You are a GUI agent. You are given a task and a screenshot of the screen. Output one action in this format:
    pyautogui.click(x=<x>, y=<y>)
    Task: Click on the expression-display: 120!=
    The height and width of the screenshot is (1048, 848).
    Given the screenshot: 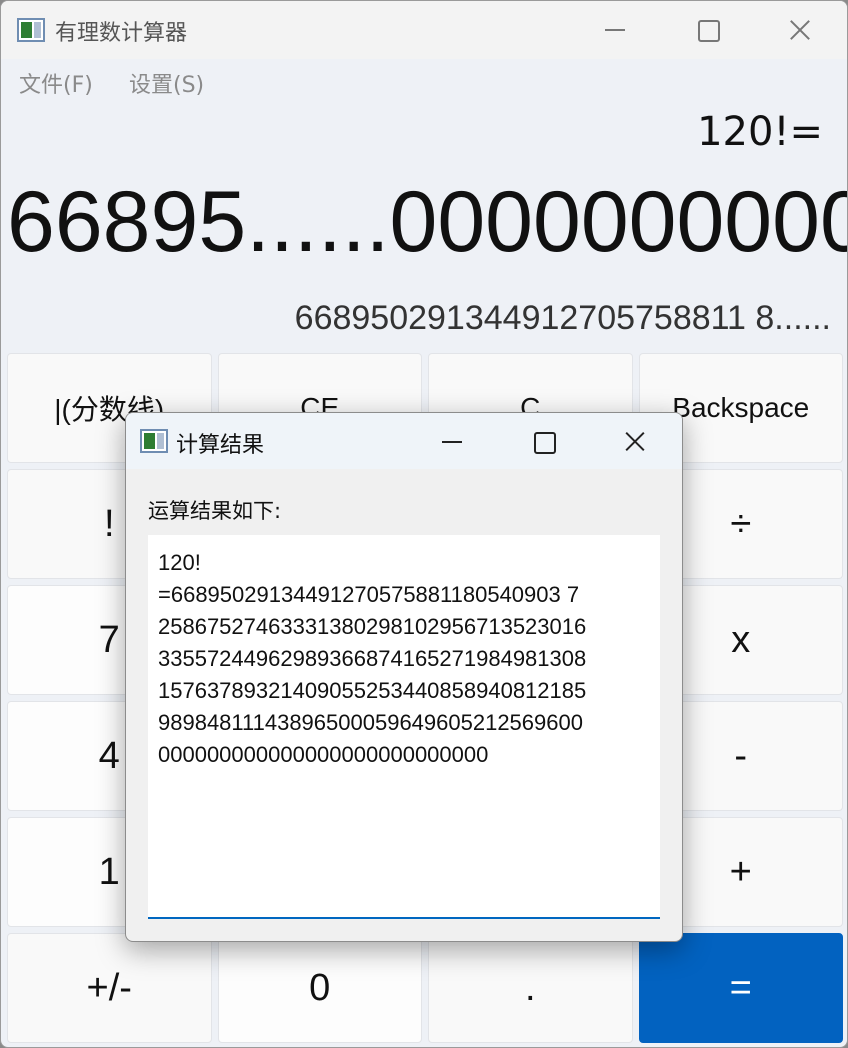 What is the action you would take?
    pyautogui.click(x=760, y=132)
    